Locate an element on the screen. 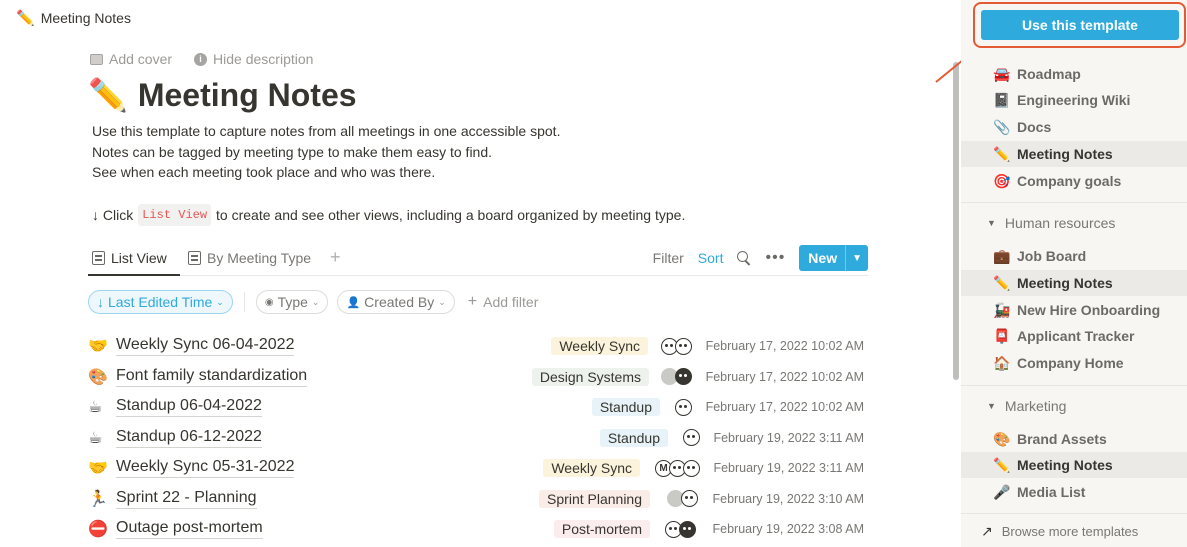 Image resolution: width=1187 pixels, height=547 pixels. new-button: New ▼ is located at coordinates (833, 258).